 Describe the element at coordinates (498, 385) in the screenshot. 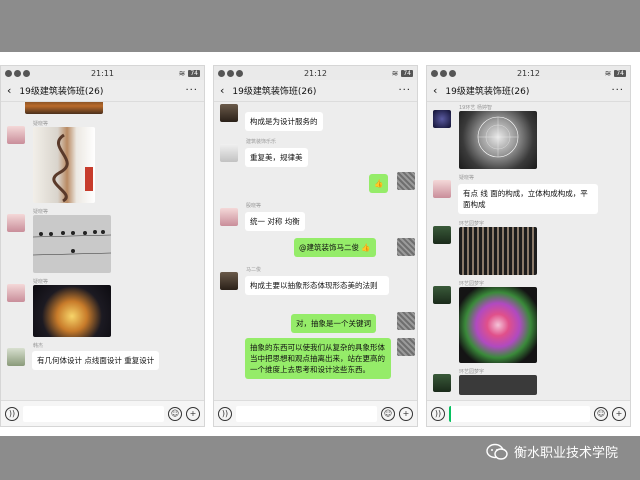

I see `partial-photo` at that location.